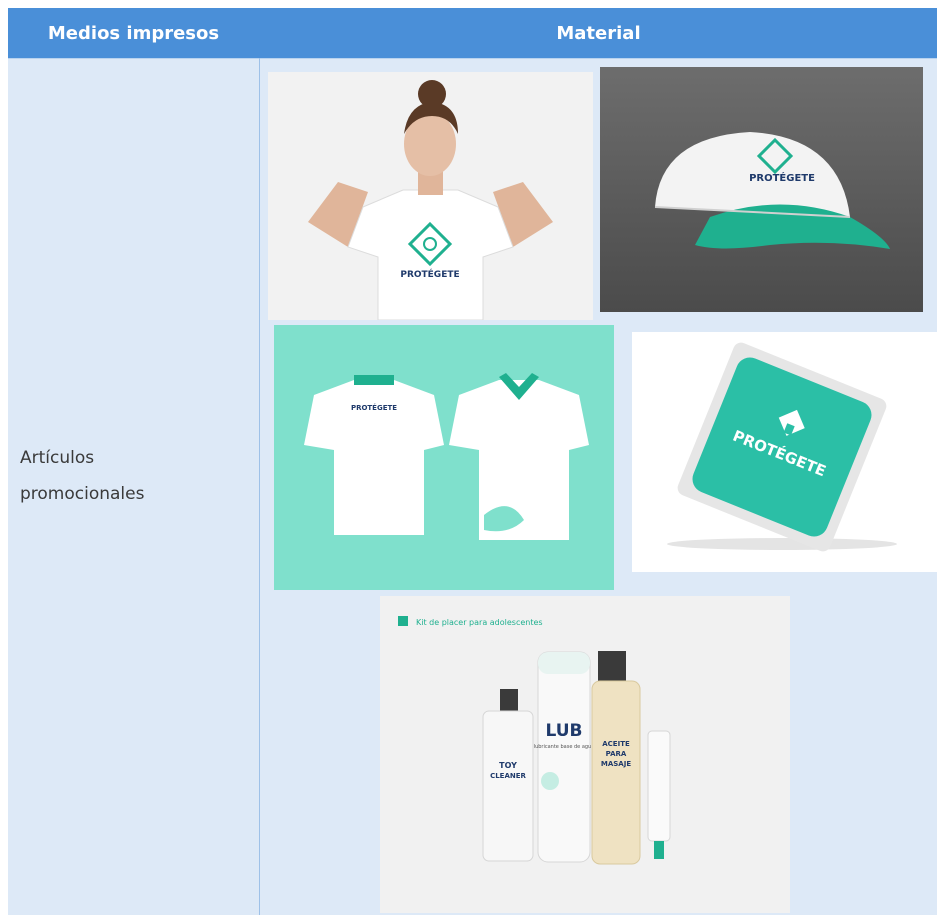 Image resolution: width=937 pixels, height=915 pixels. Describe the element at coordinates (598, 33) in the screenshot. I see `header-material: Material` at that location.